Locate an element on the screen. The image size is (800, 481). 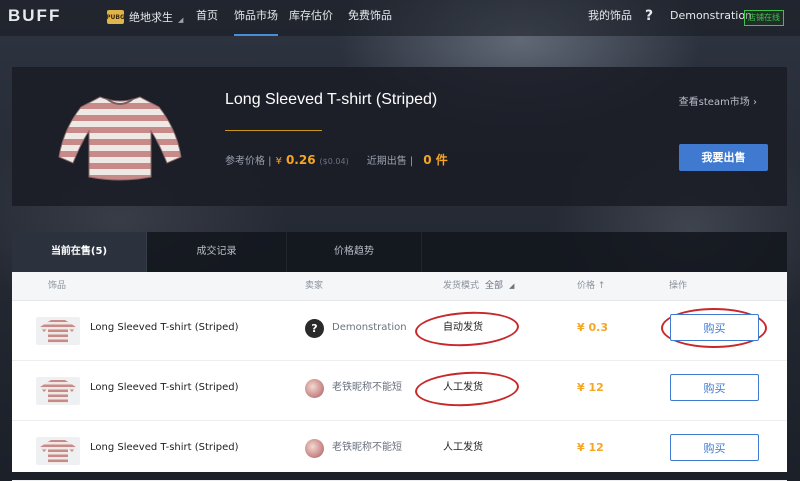
tab-bar: 当前在售(5) 成交记录 价格趋势 is located at coordinates (399, 252).